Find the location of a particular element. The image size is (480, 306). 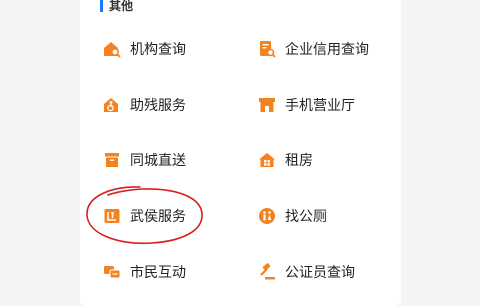

service-item-rent-house: 租房 is located at coordinates (285, 160).